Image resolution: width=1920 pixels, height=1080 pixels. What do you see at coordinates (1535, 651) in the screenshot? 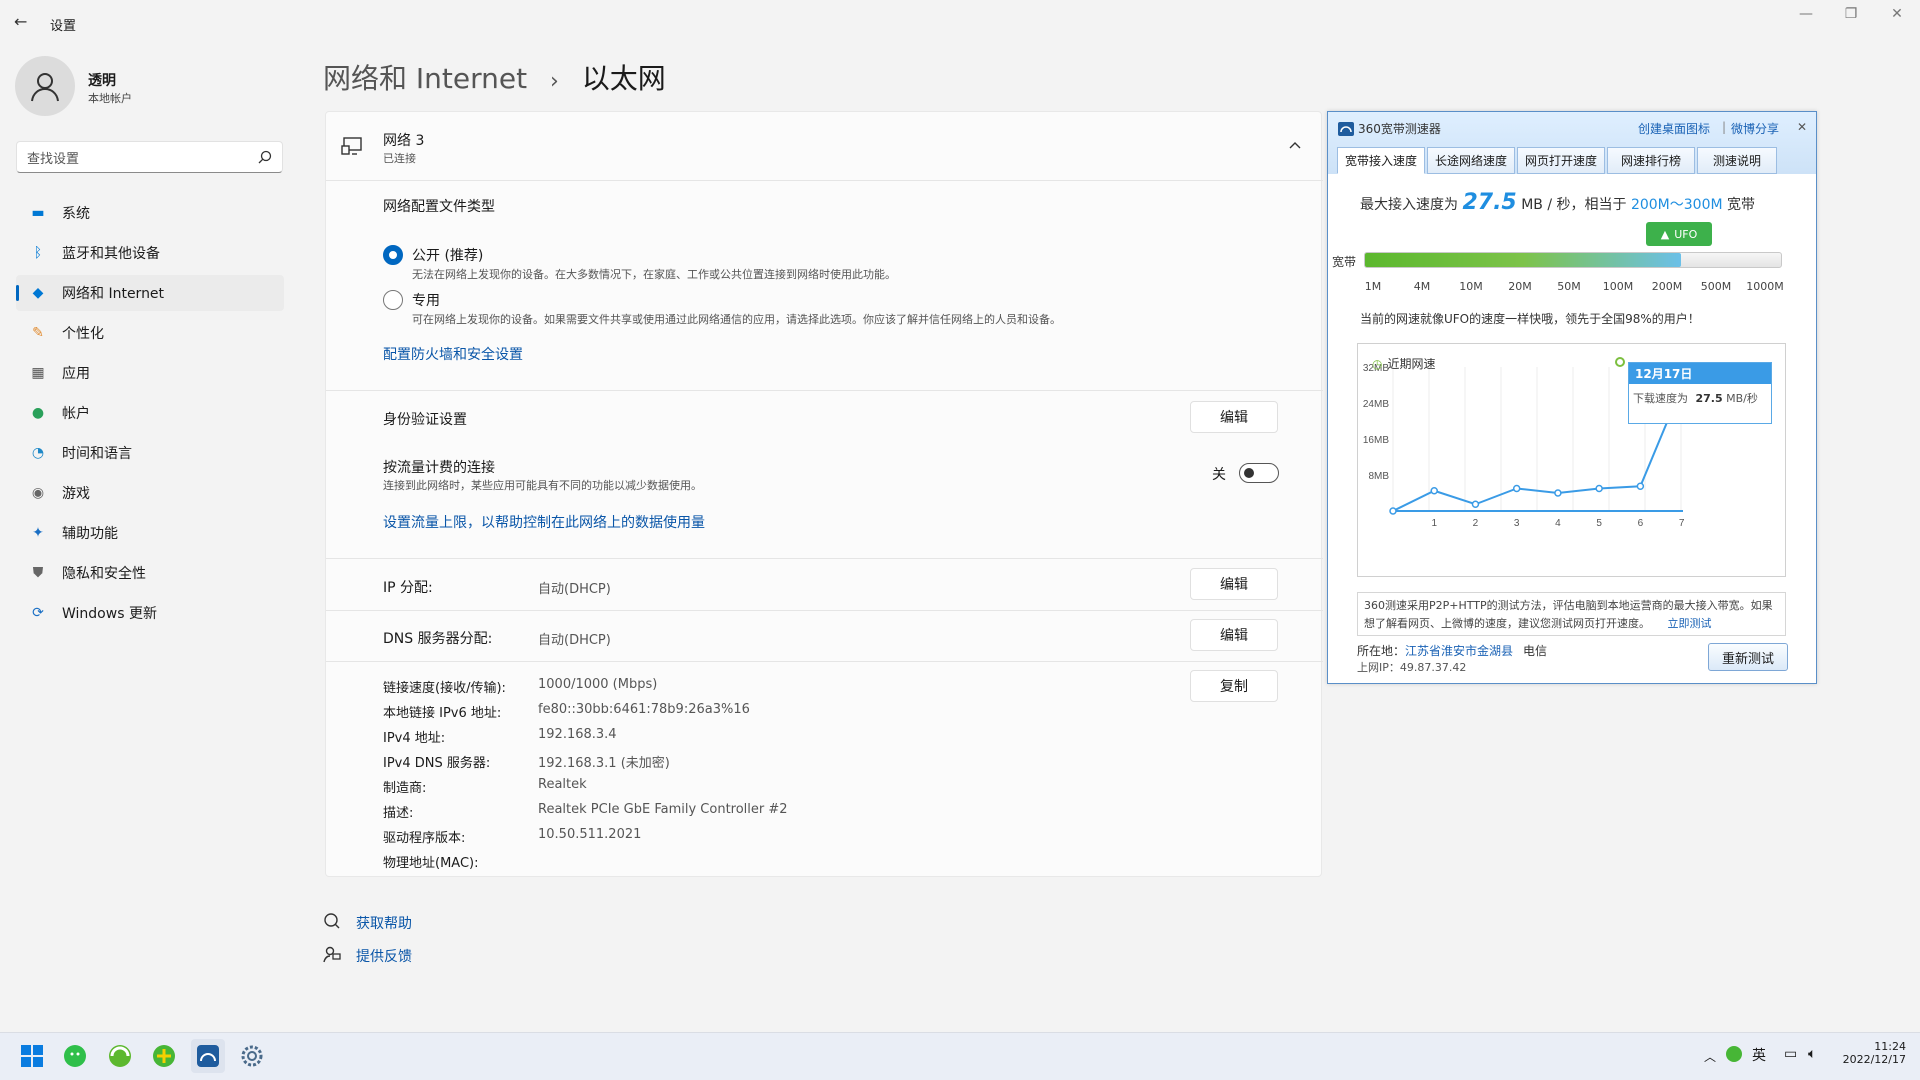
I see `isp-value: 电信` at bounding box center [1535, 651].